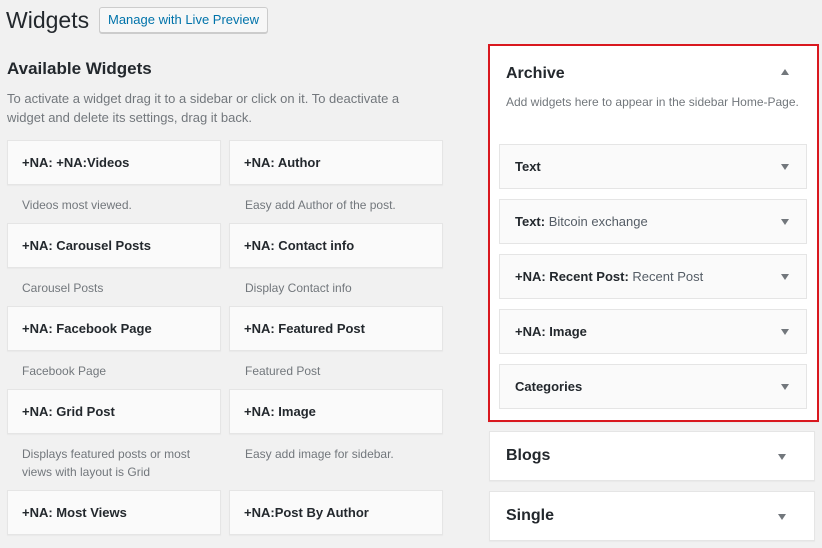 The height and width of the screenshot is (548, 822). I want to click on widget-most-views: +NA: Most Views, so click(114, 512).